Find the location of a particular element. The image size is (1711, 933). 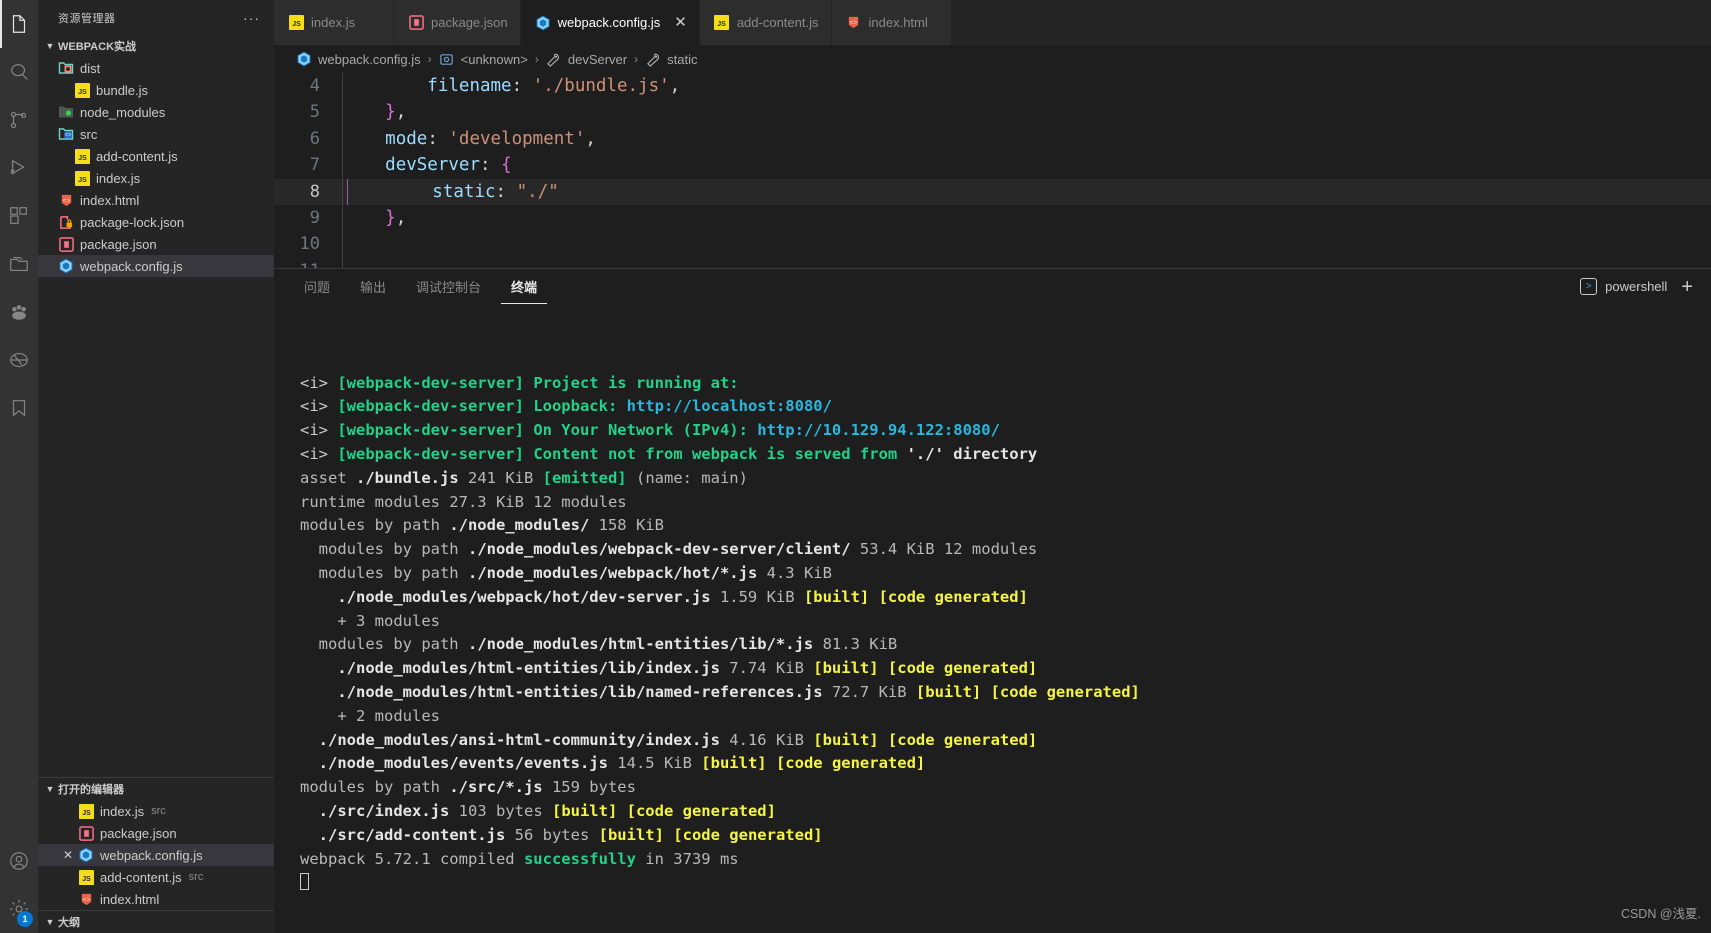

terminal-text: [built] [code generated] is located at coordinates (915, 596).